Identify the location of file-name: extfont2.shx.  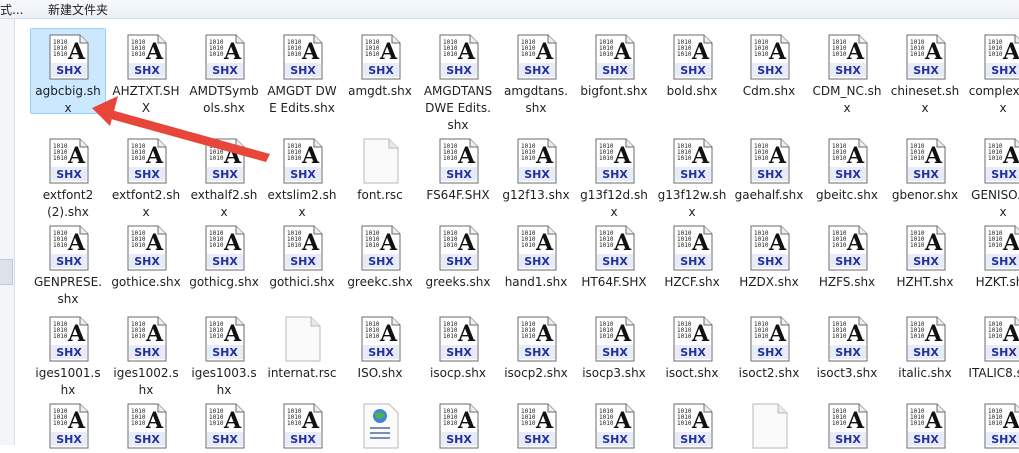
(146, 203).